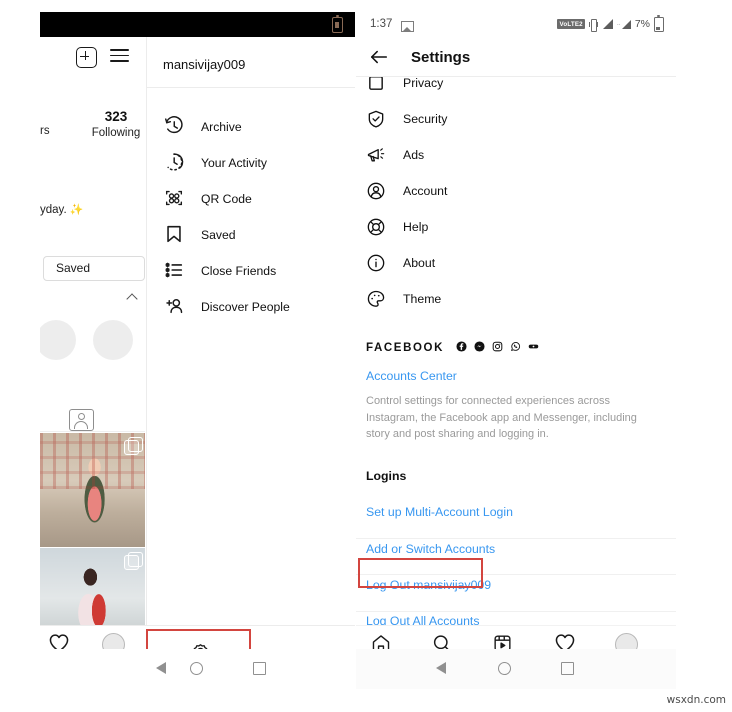  I want to click on facebook-section-header: FACEBOOK, so click(516, 348).